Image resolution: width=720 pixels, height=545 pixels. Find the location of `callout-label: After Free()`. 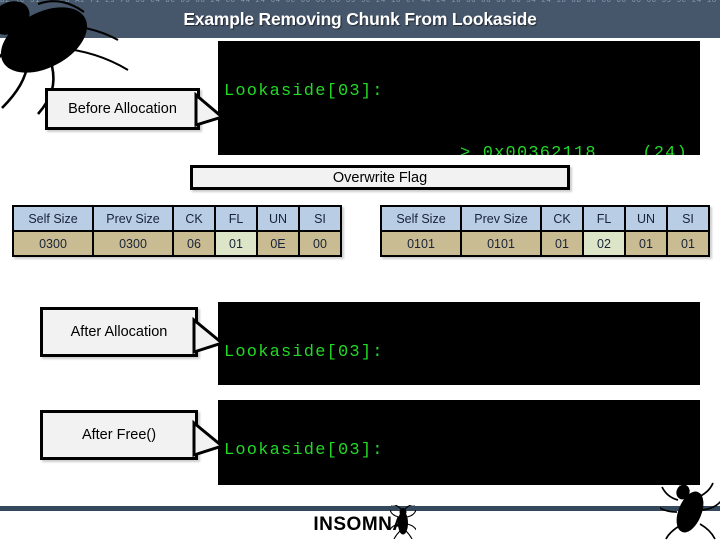

callout-label: After Free() is located at coordinates (119, 435).